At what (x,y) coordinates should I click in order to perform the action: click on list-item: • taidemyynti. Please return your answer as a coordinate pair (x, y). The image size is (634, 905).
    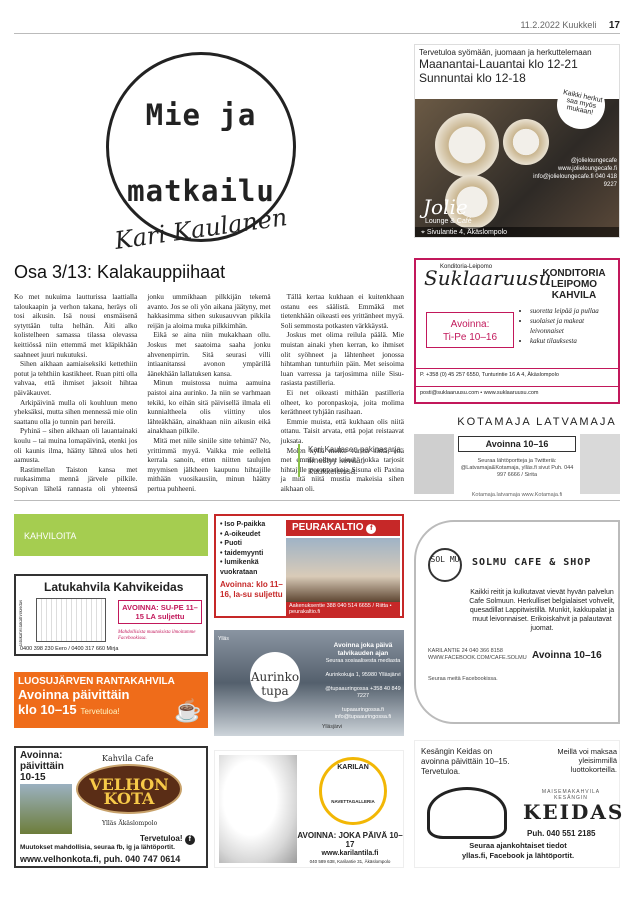
    Looking at the image, I should click on (242, 553).